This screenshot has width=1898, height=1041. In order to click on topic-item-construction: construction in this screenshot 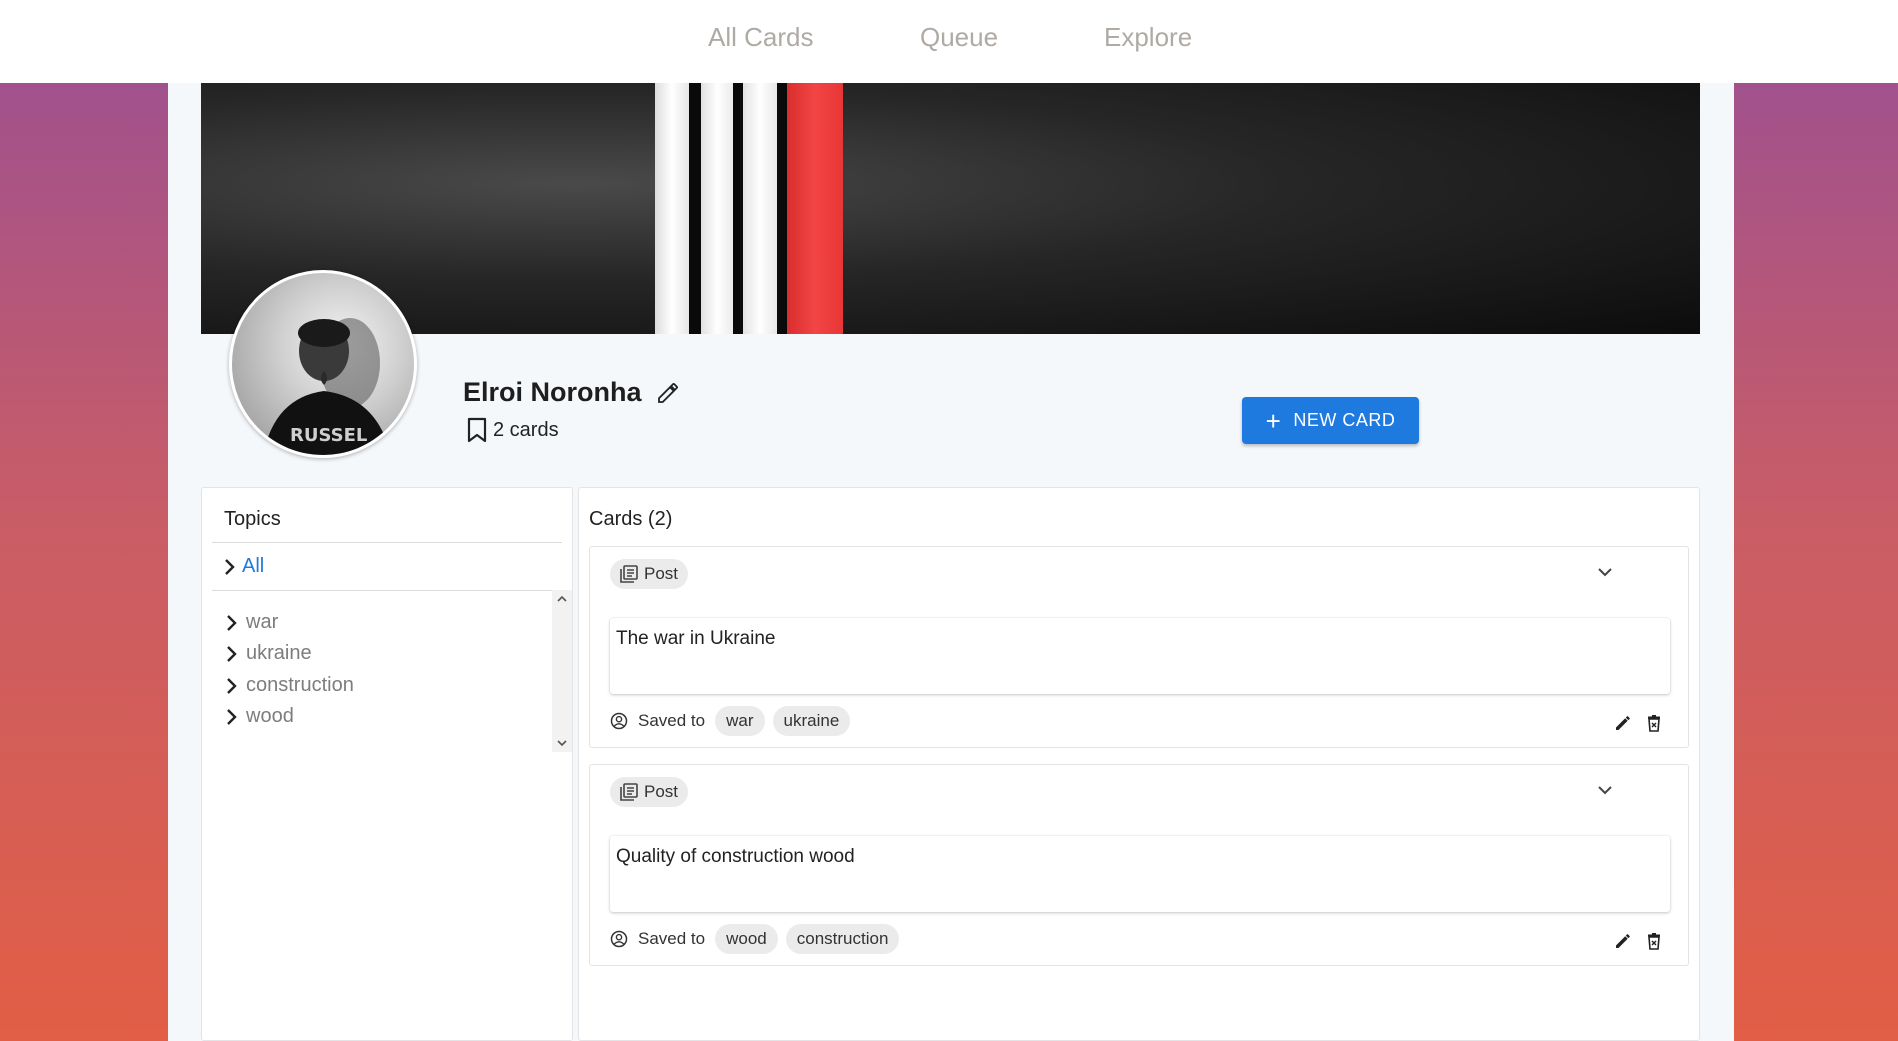, I will do `click(290, 685)`.